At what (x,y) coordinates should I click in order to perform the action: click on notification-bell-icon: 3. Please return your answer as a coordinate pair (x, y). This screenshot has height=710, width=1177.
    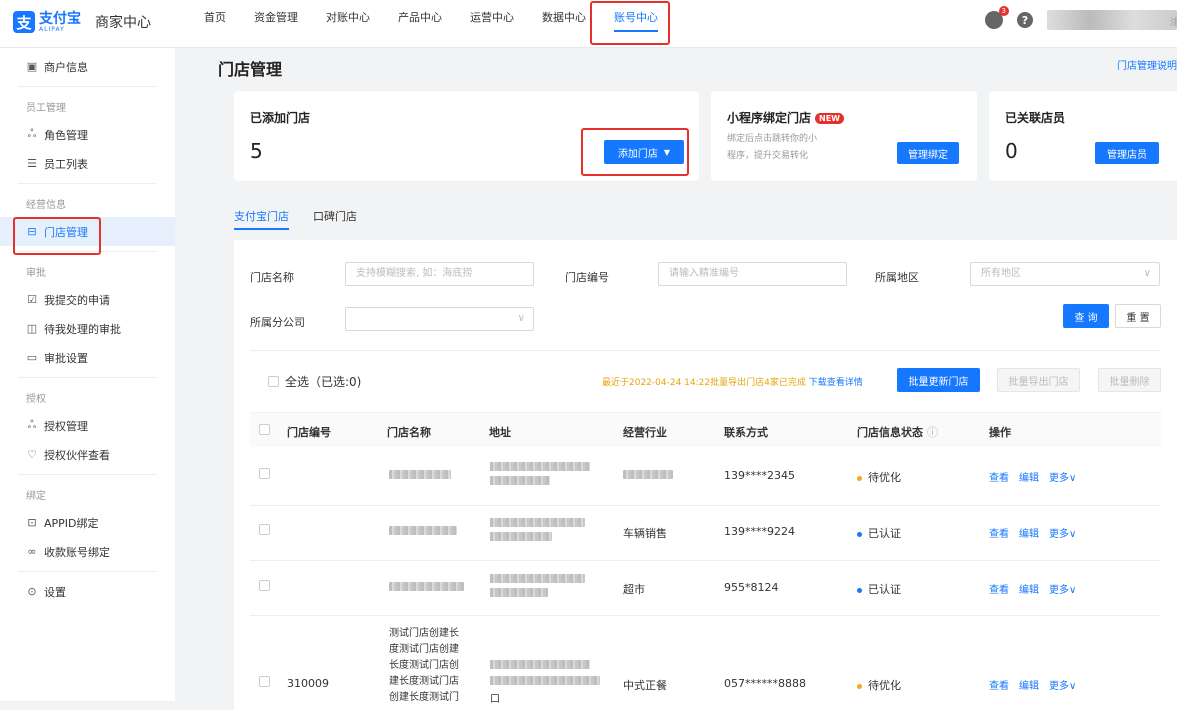
    Looking at the image, I should click on (997, 17).